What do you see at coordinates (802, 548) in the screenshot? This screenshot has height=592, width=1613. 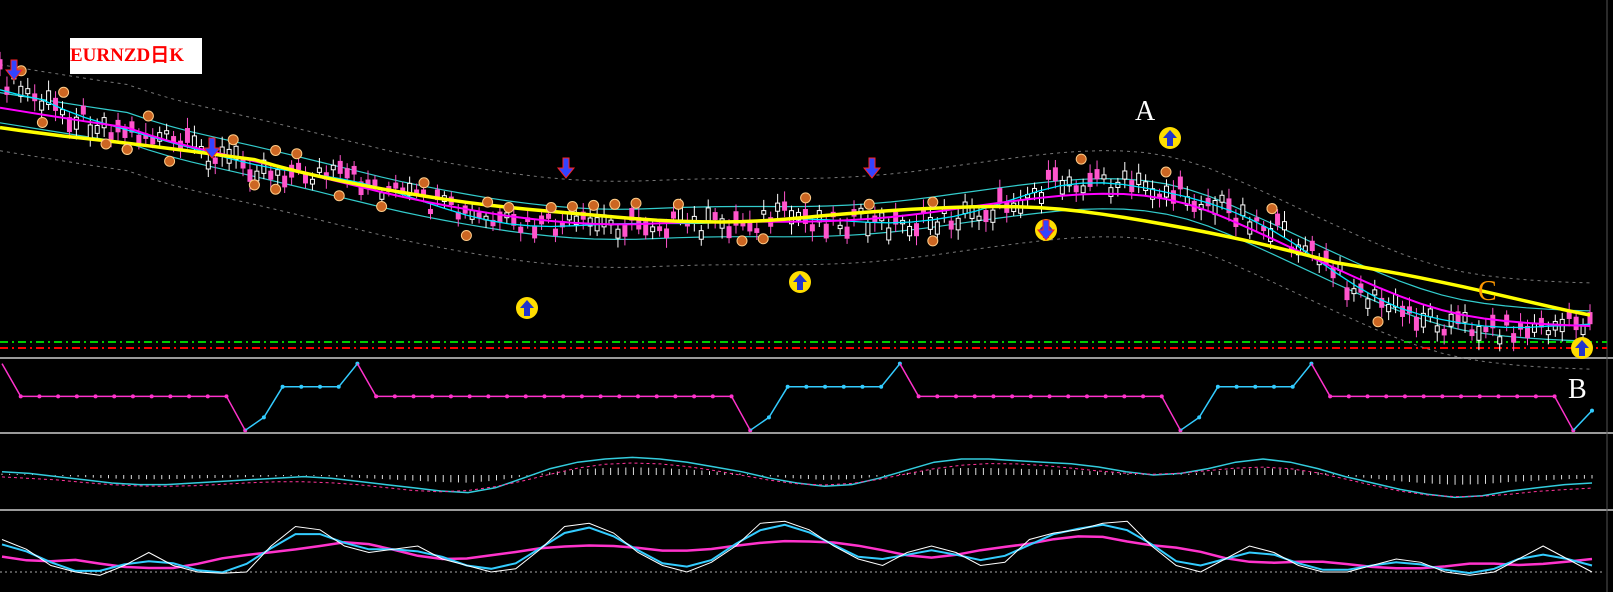 I see `stochastic-panel` at bounding box center [802, 548].